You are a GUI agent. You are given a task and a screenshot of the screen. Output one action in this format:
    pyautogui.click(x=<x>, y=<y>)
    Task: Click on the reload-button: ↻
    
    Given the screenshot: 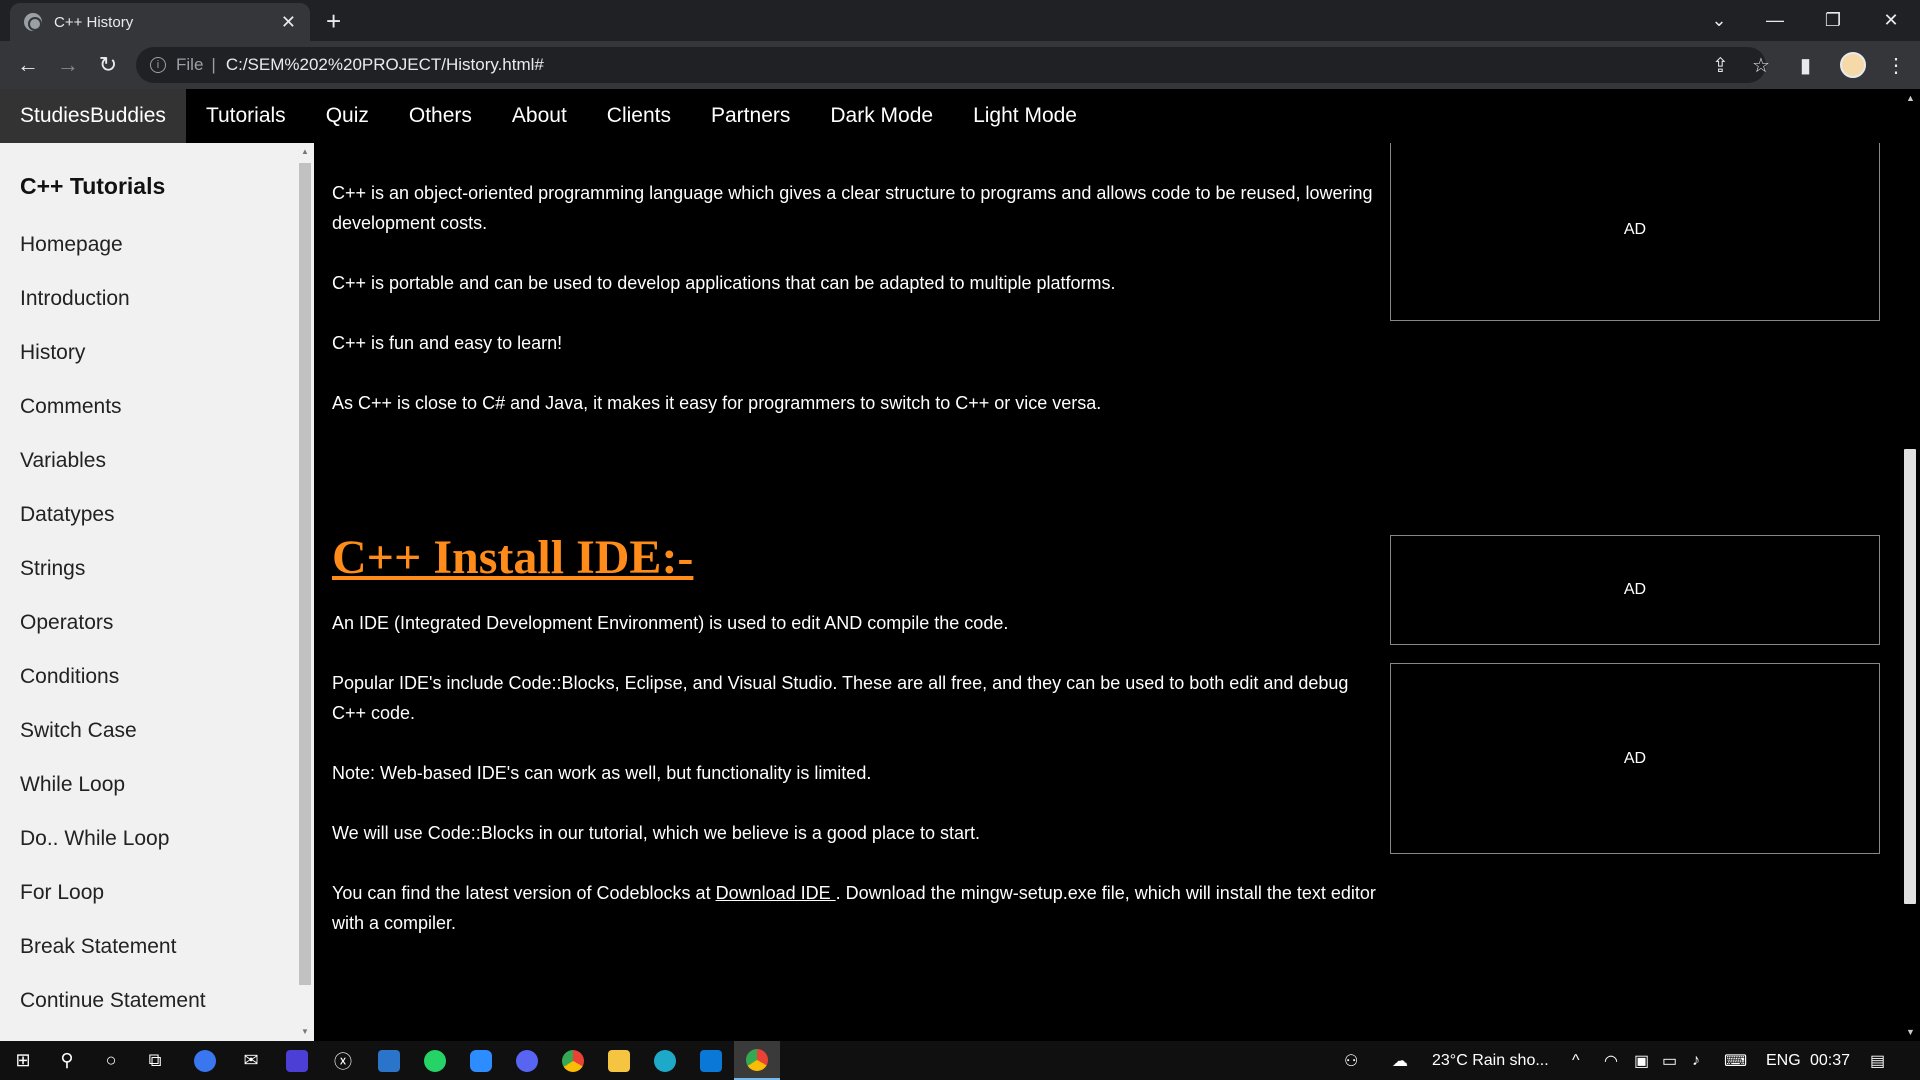 What is the action you would take?
    pyautogui.click(x=108, y=65)
    